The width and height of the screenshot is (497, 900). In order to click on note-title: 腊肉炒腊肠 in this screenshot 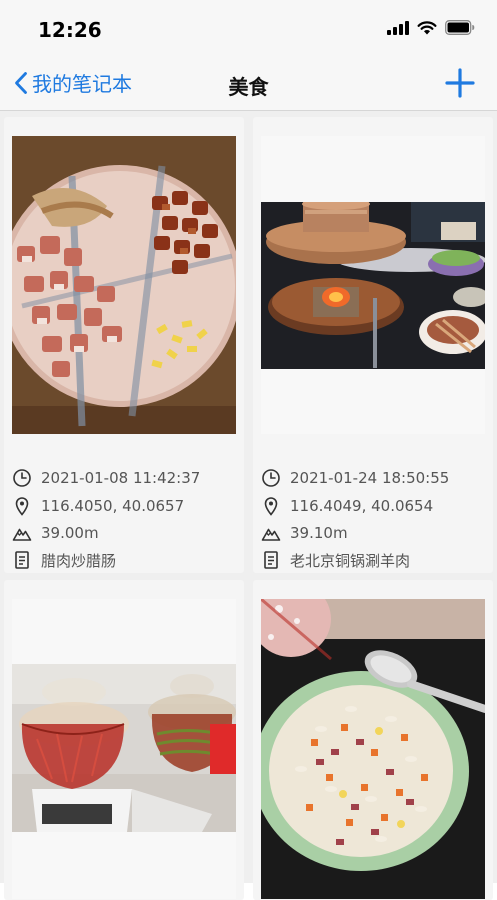, I will do `click(64, 560)`.